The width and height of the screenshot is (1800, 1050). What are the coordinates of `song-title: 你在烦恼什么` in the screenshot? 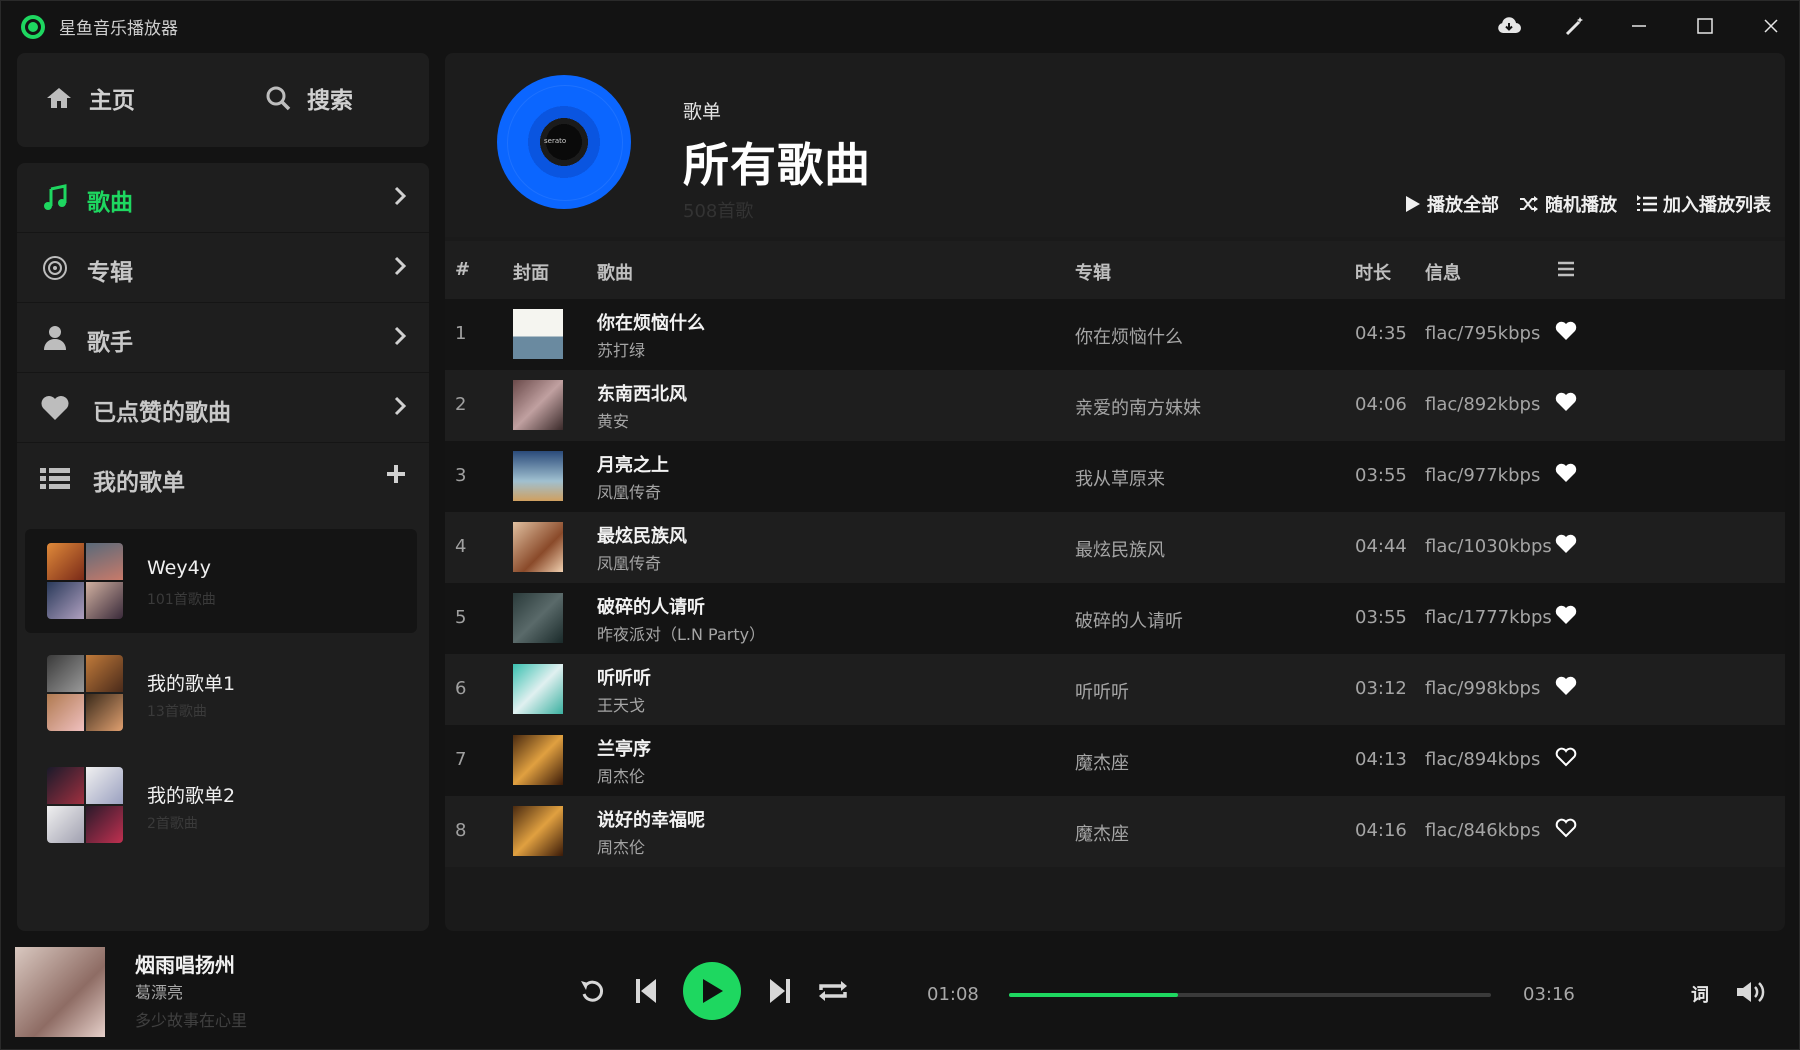 It's located at (651, 323).